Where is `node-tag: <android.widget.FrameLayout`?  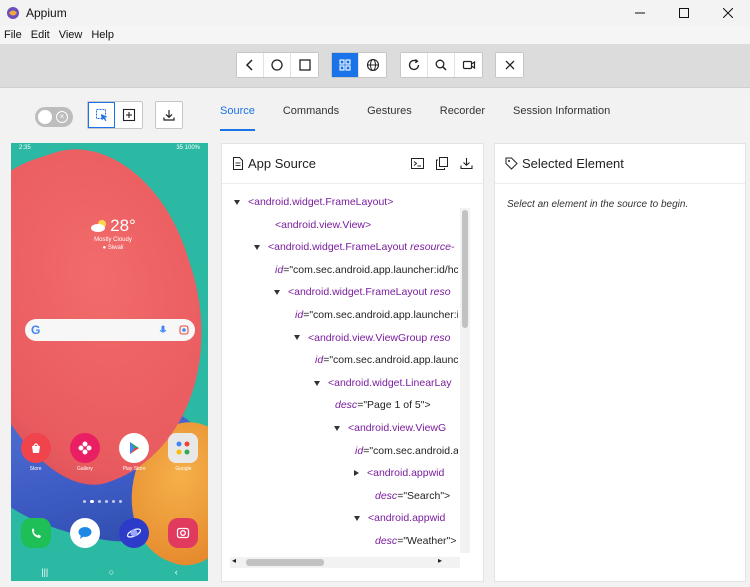 node-tag: <android.widget.FrameLayout is located at coordinates (358, 292).